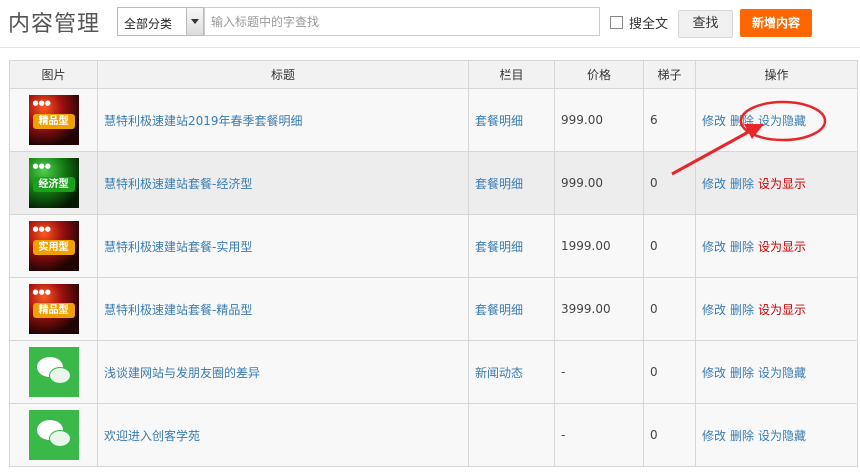 The image size is (860, 472). I want to click on add-content-button: 新增内容, so click(776, 23).